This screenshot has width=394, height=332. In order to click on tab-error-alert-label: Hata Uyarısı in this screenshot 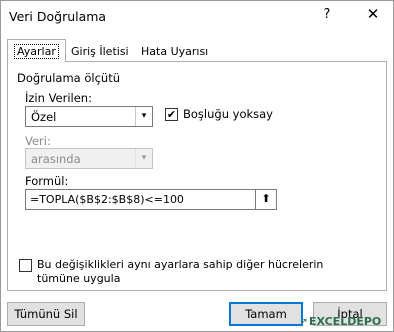, I will do `click(175, 51)`.